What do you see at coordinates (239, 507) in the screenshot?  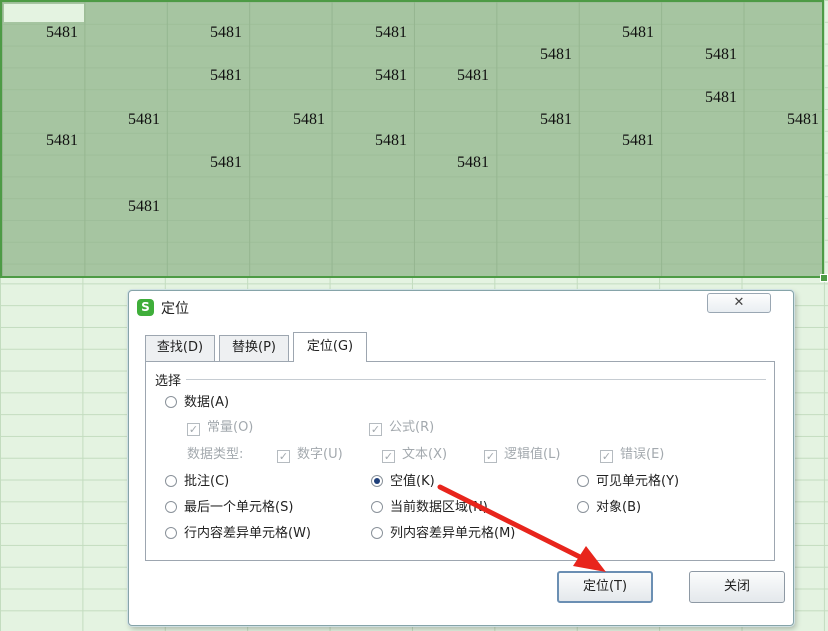 I see `radio-last-cell-label: 最后一个单元格(S)` at bounding box center [239, 507].